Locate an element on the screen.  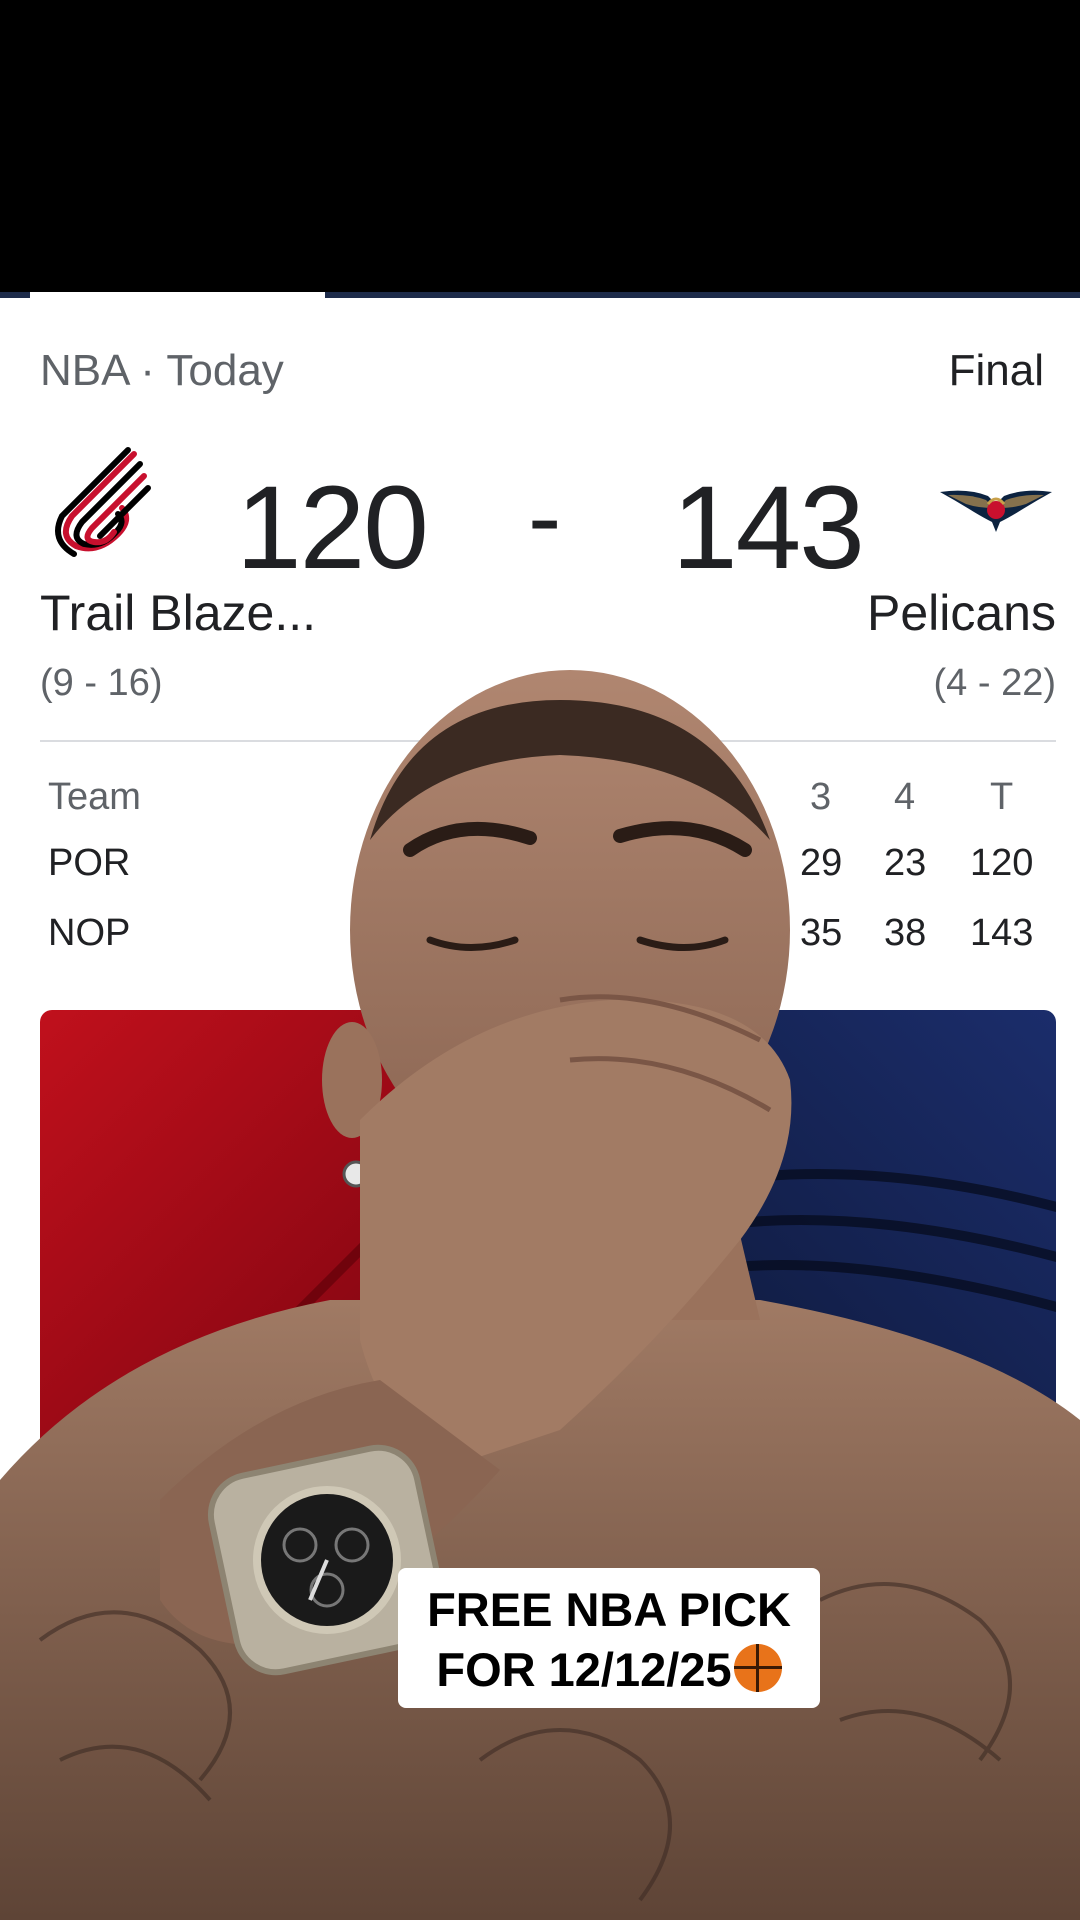
caption-date: FOR 12/12/25 is located at coordinates (584, 1669).